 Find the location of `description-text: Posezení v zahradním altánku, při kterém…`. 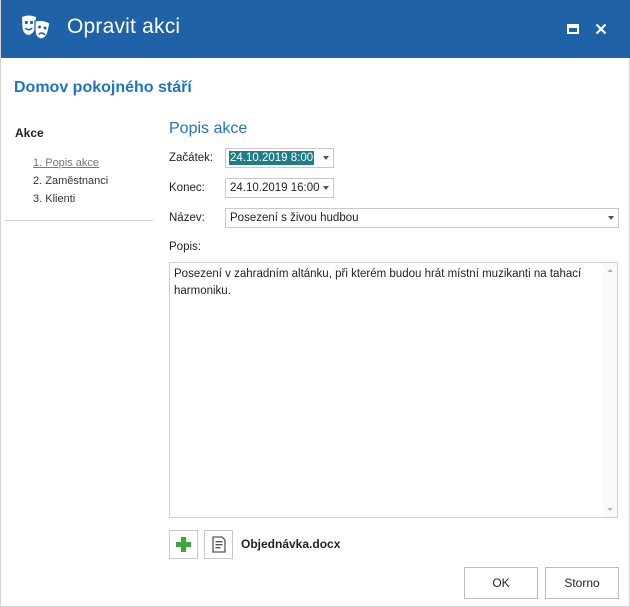

description-text: Posezení v zahradním altánku, při kterém… is located at coordinates (378, 282).